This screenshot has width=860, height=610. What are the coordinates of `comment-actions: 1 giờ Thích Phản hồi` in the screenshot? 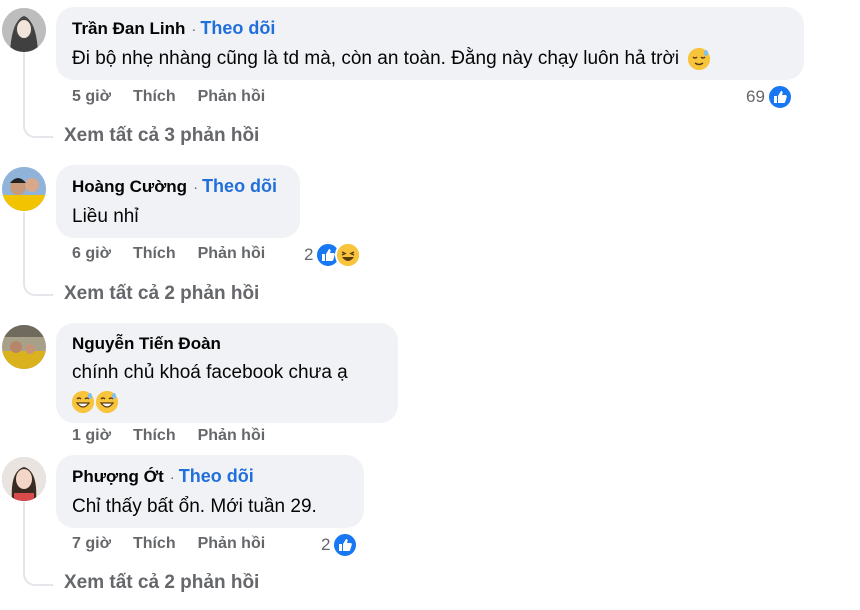 It's located at (179, 436).